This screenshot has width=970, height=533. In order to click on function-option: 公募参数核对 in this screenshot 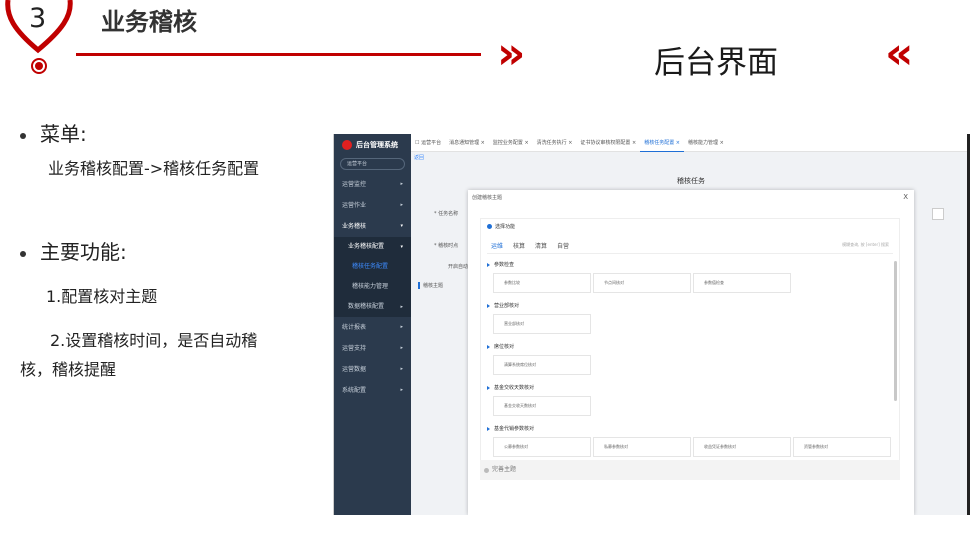, I will do `click(542, 447)`.